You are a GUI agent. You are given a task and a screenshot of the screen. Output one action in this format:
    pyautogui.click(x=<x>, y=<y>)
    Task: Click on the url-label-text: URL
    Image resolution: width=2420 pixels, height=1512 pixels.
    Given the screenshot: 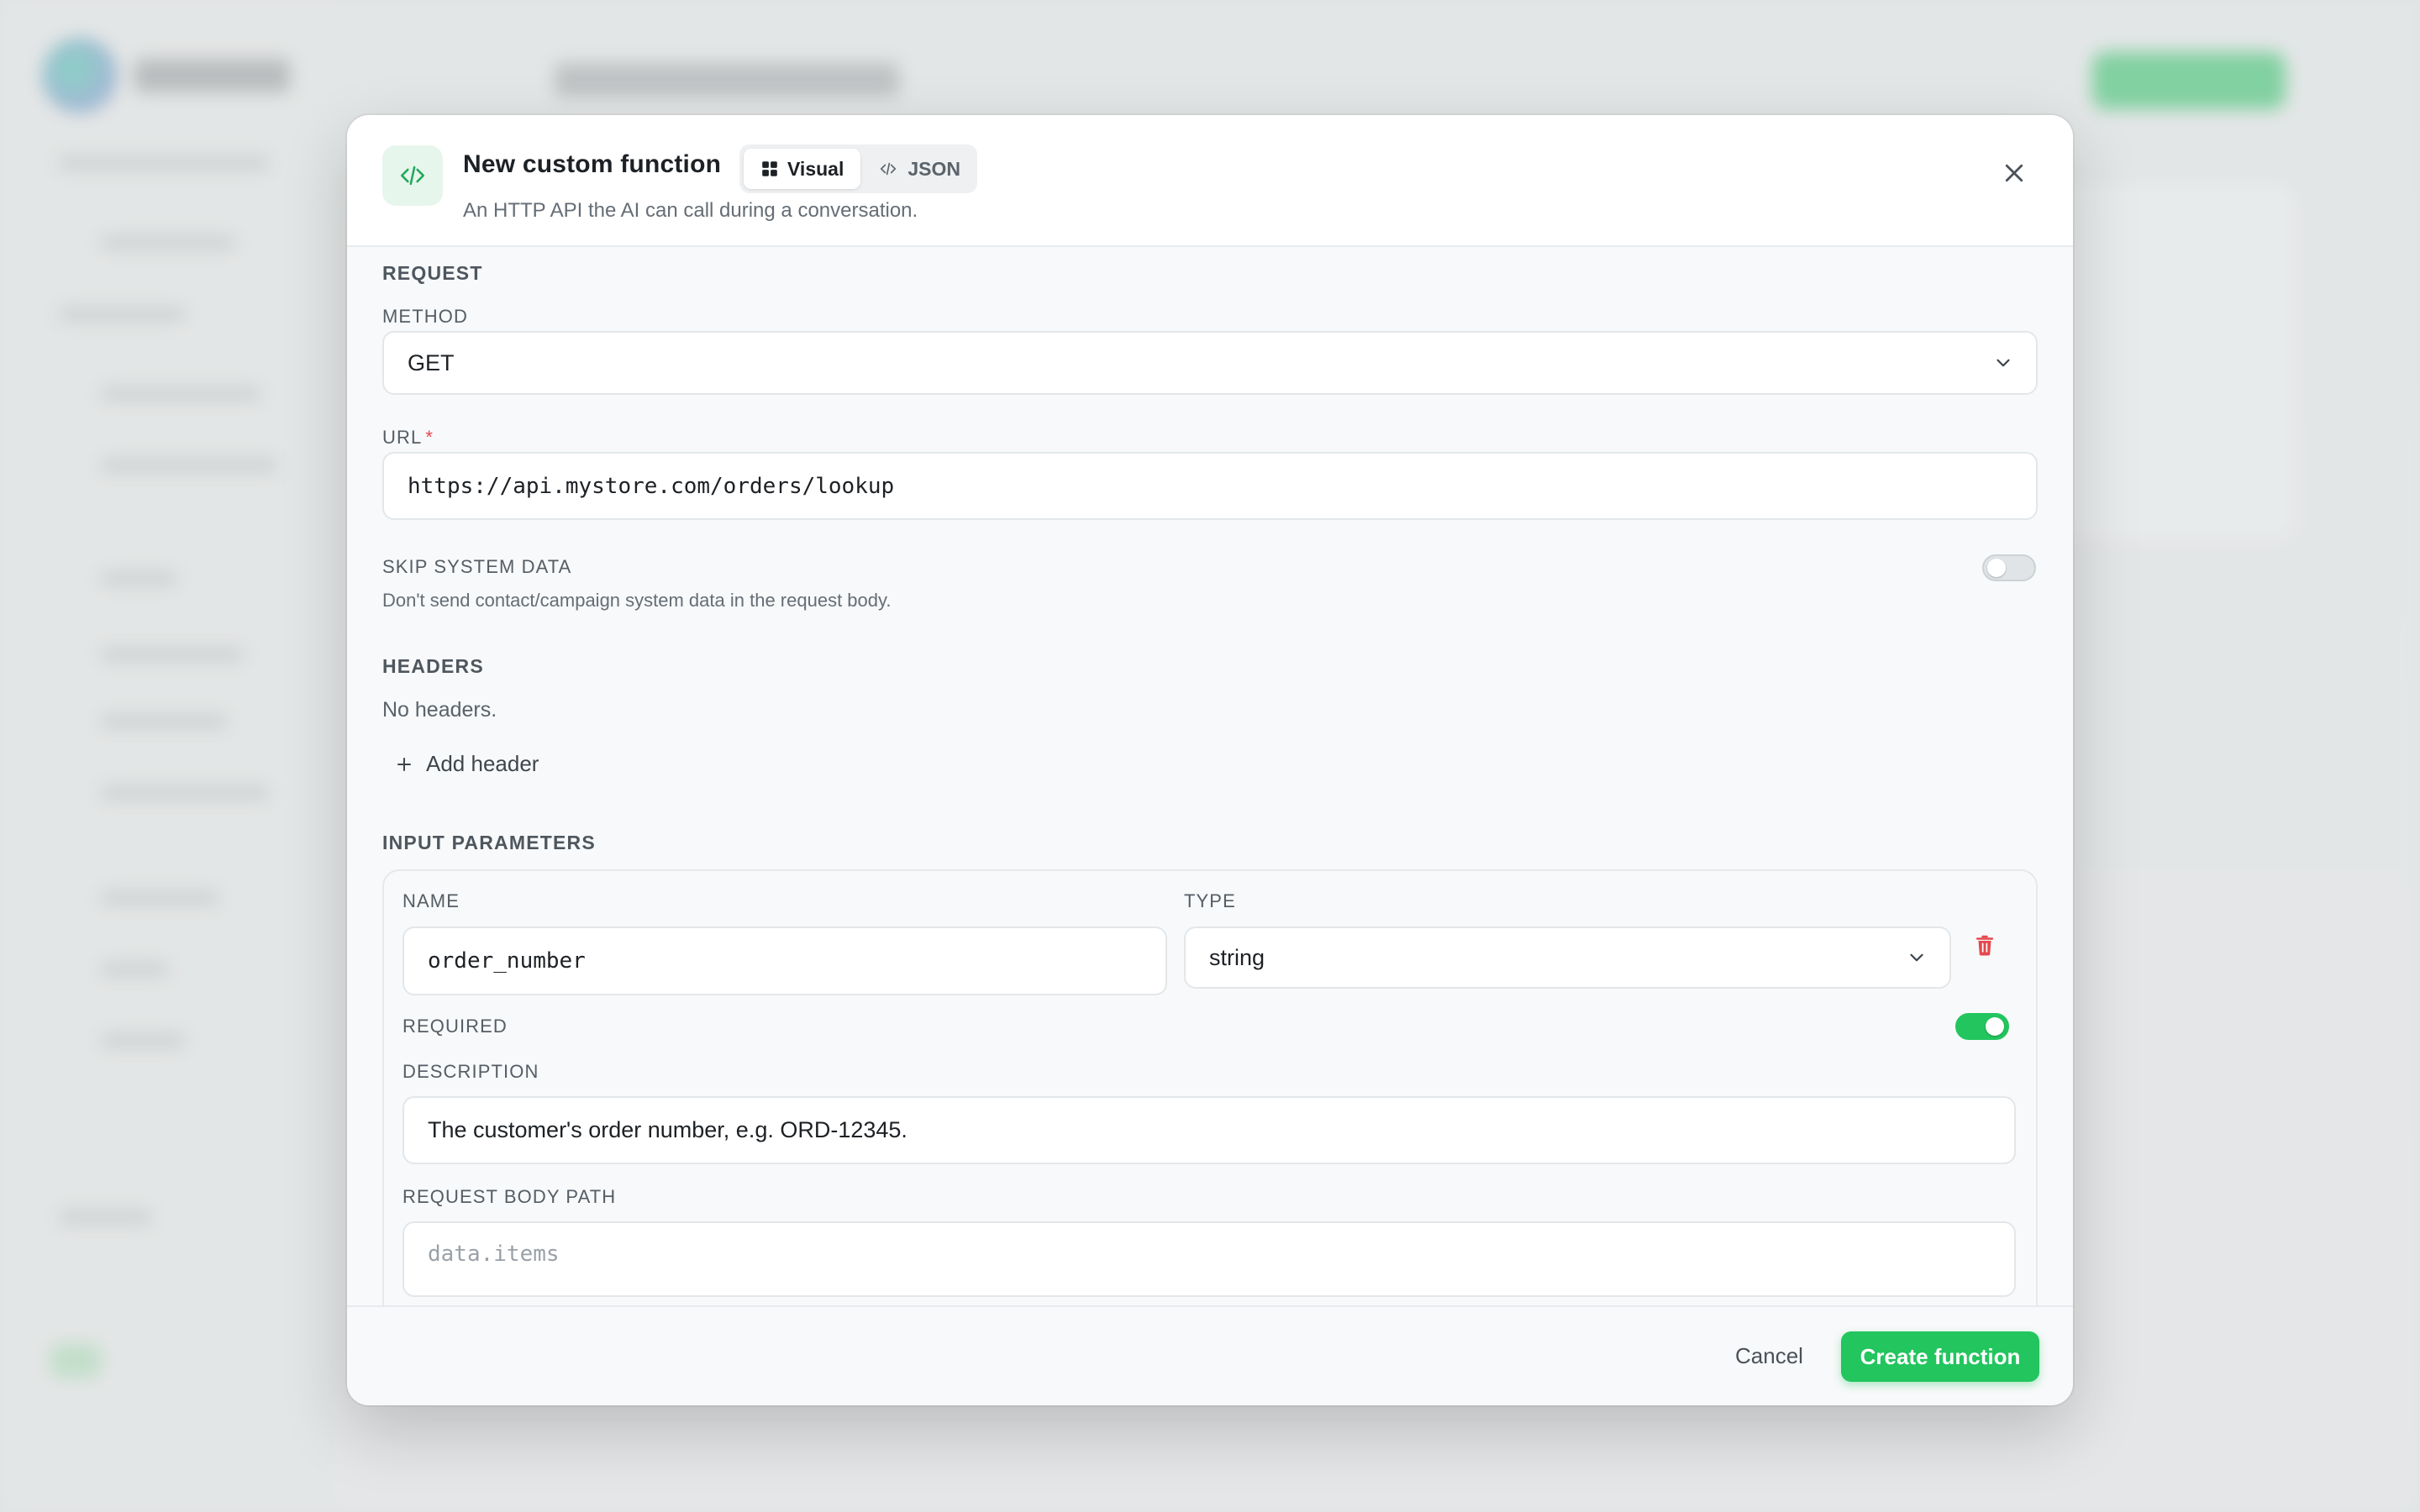 What is the action you would take?
    pyautogui.click(x=402, y=437)
    